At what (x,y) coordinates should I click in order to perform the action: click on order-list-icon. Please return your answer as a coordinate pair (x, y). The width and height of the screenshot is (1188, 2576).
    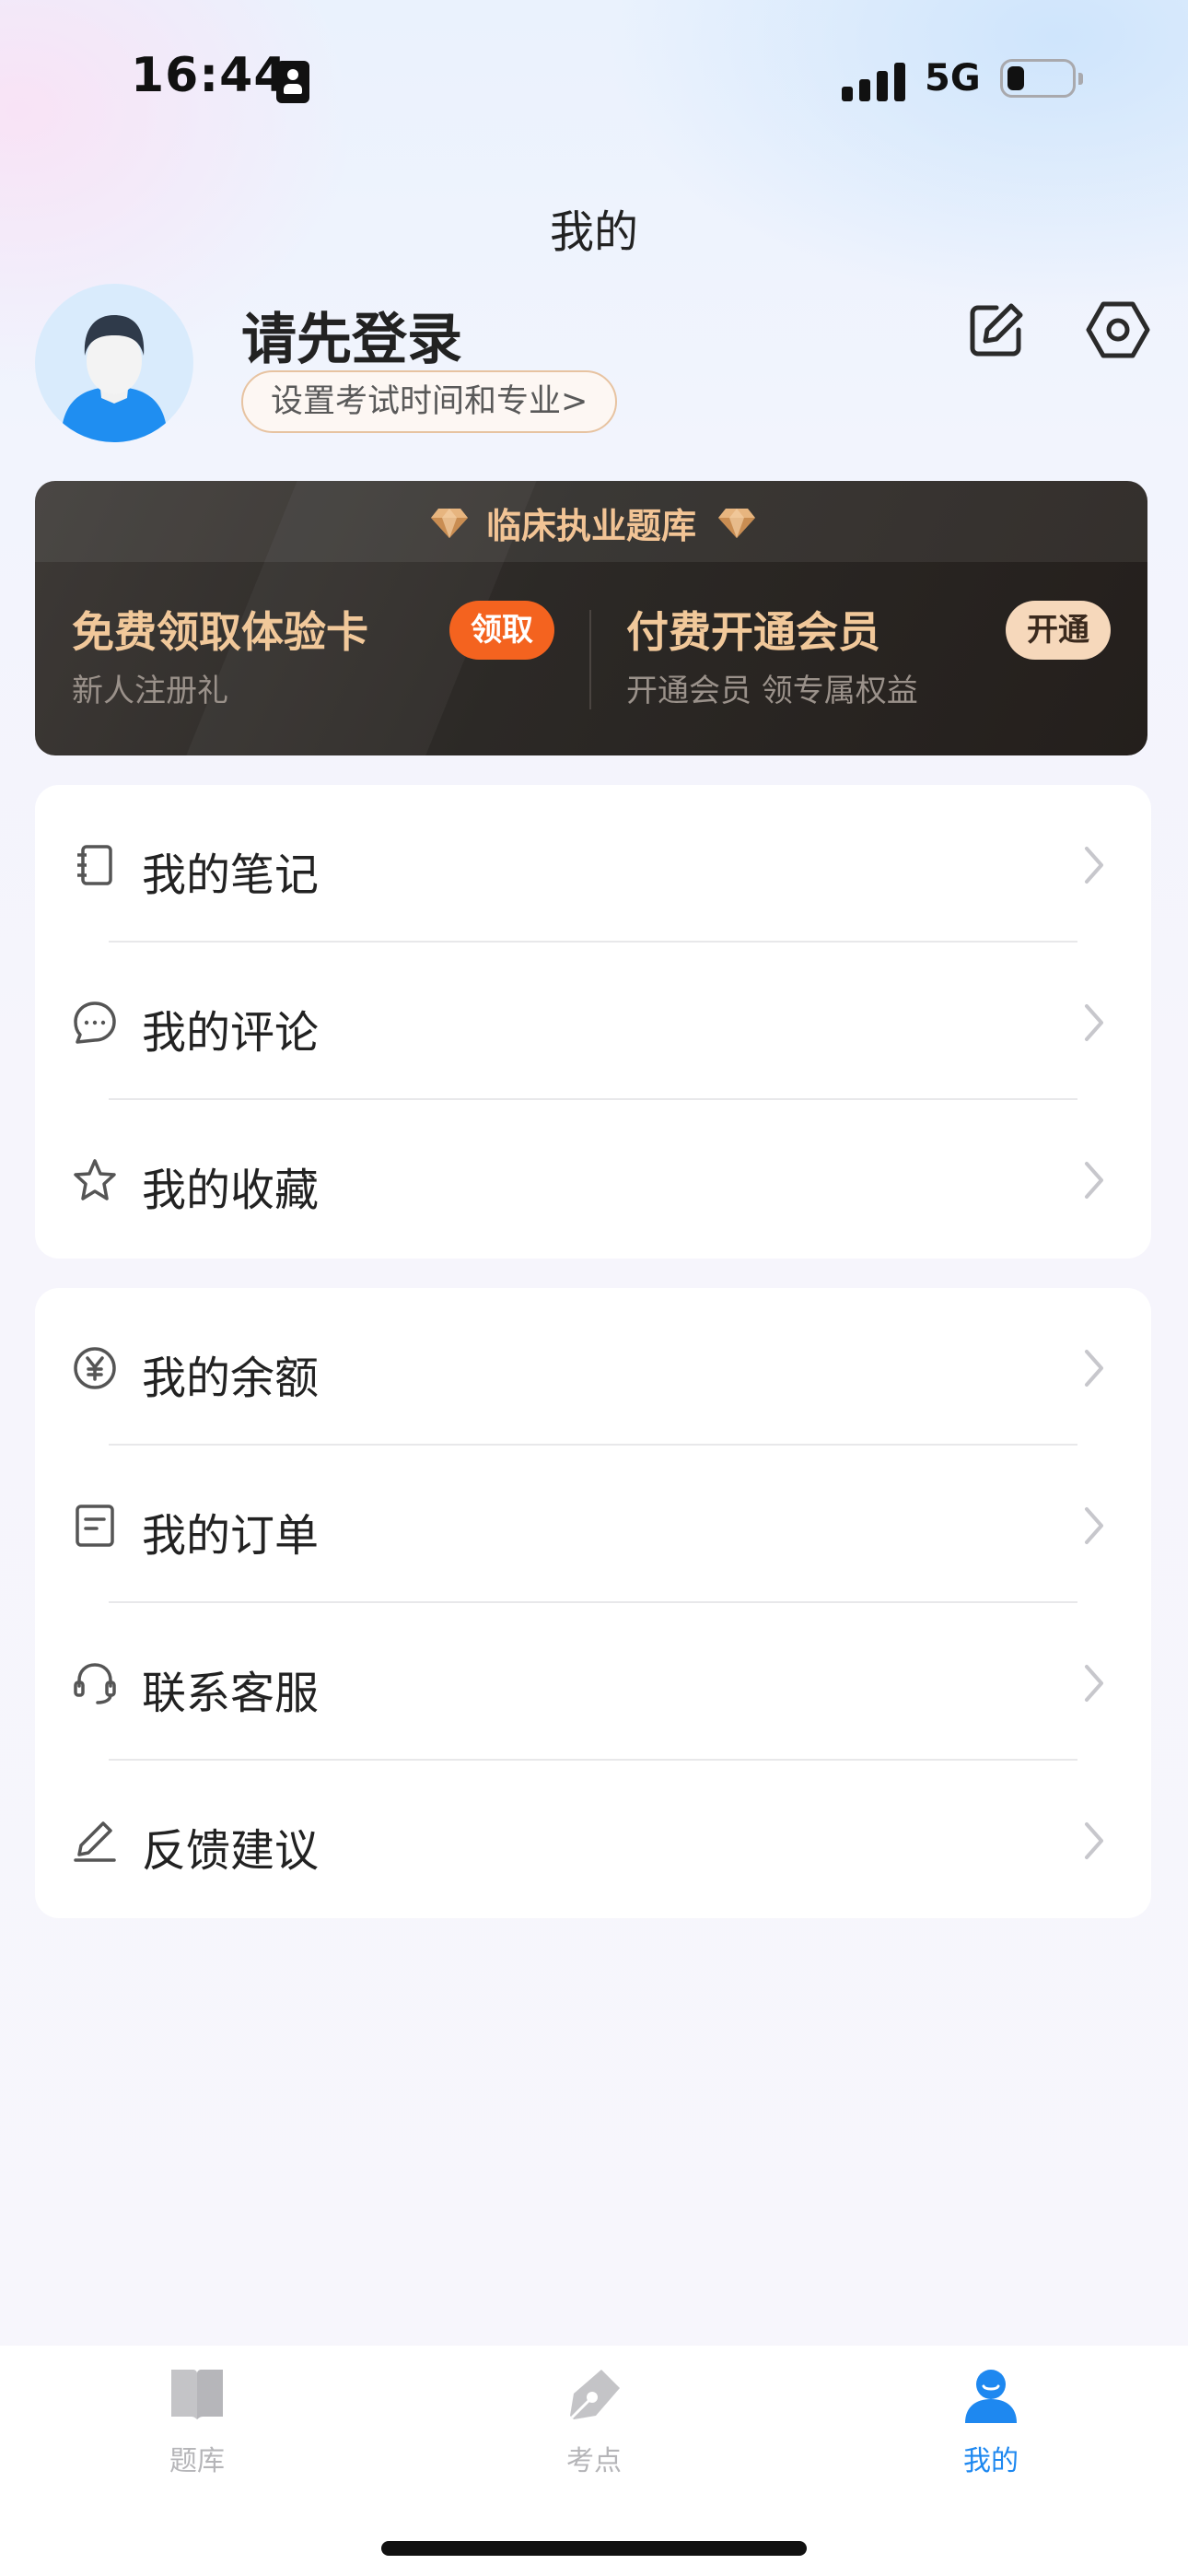
    Looking at the image, I should click on (95, 1526).